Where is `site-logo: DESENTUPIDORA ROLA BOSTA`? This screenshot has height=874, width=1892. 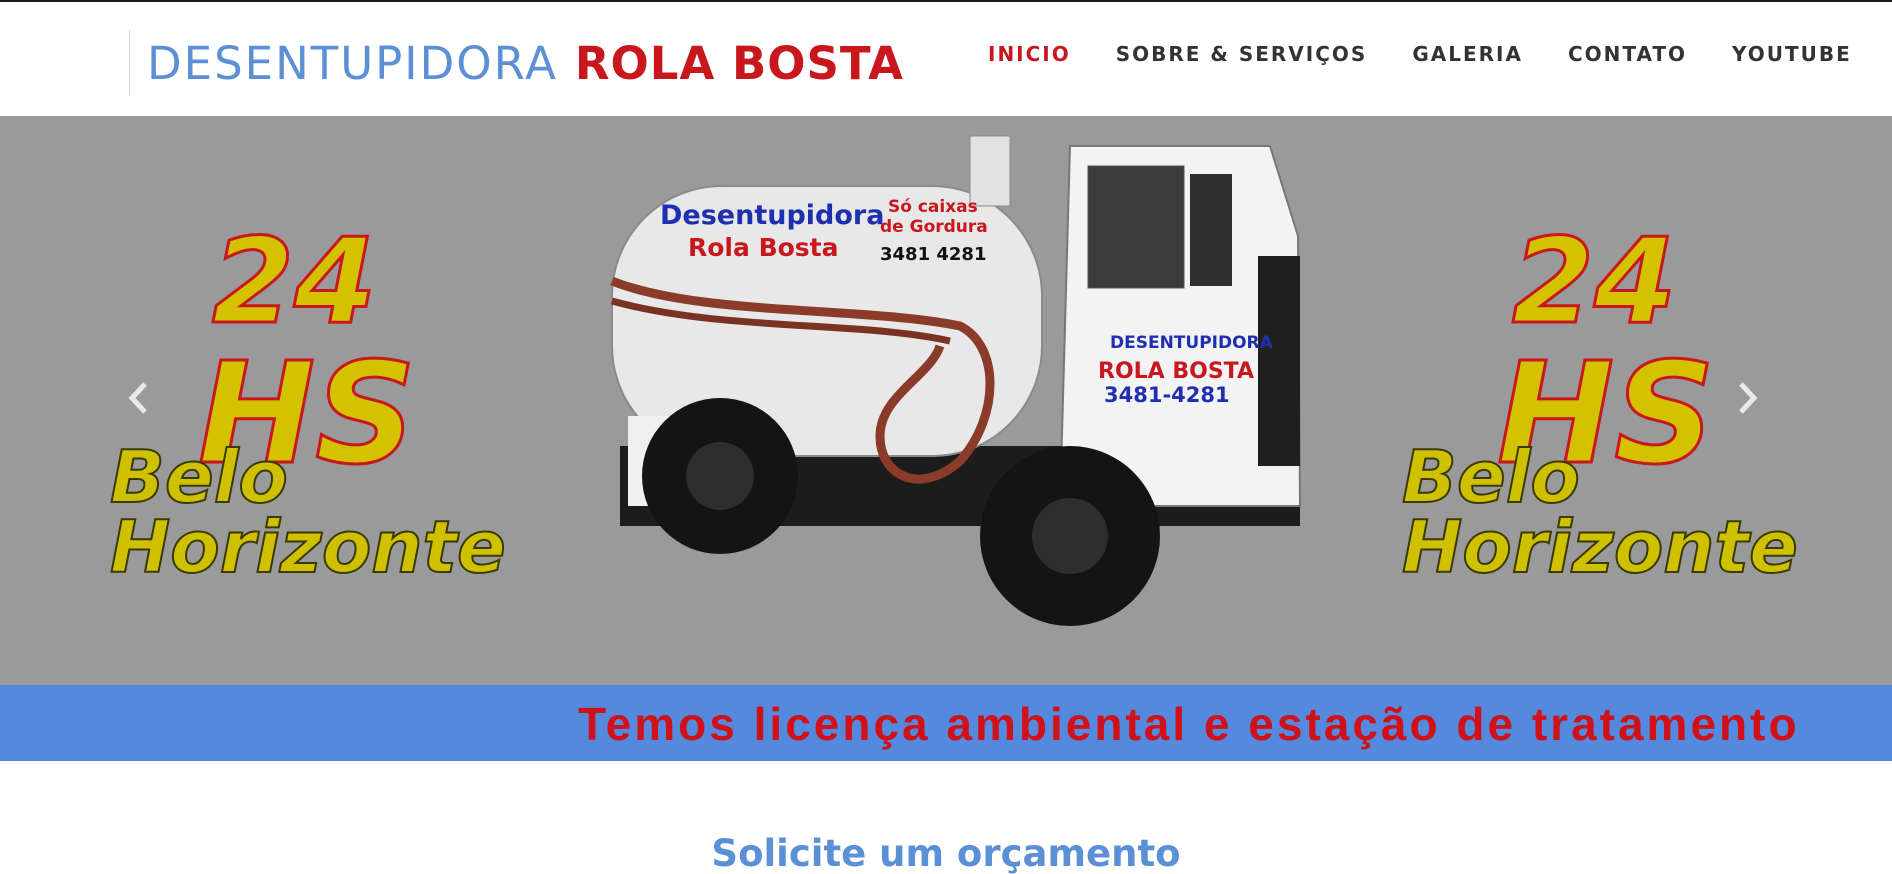
site-logo: DESENTUPIDORA ROLA BOSTA is located at coordinates (516, 63).